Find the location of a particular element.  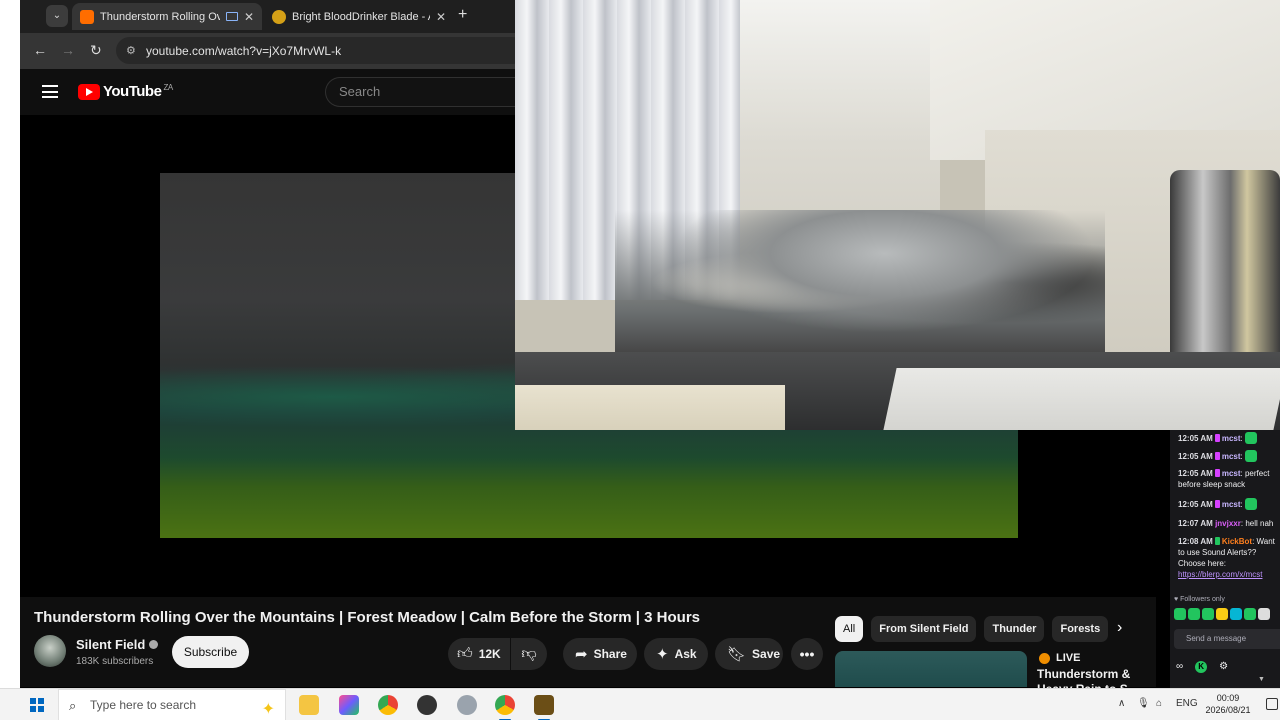

link-icon: ∞ is located at coordinates (1179, 667).